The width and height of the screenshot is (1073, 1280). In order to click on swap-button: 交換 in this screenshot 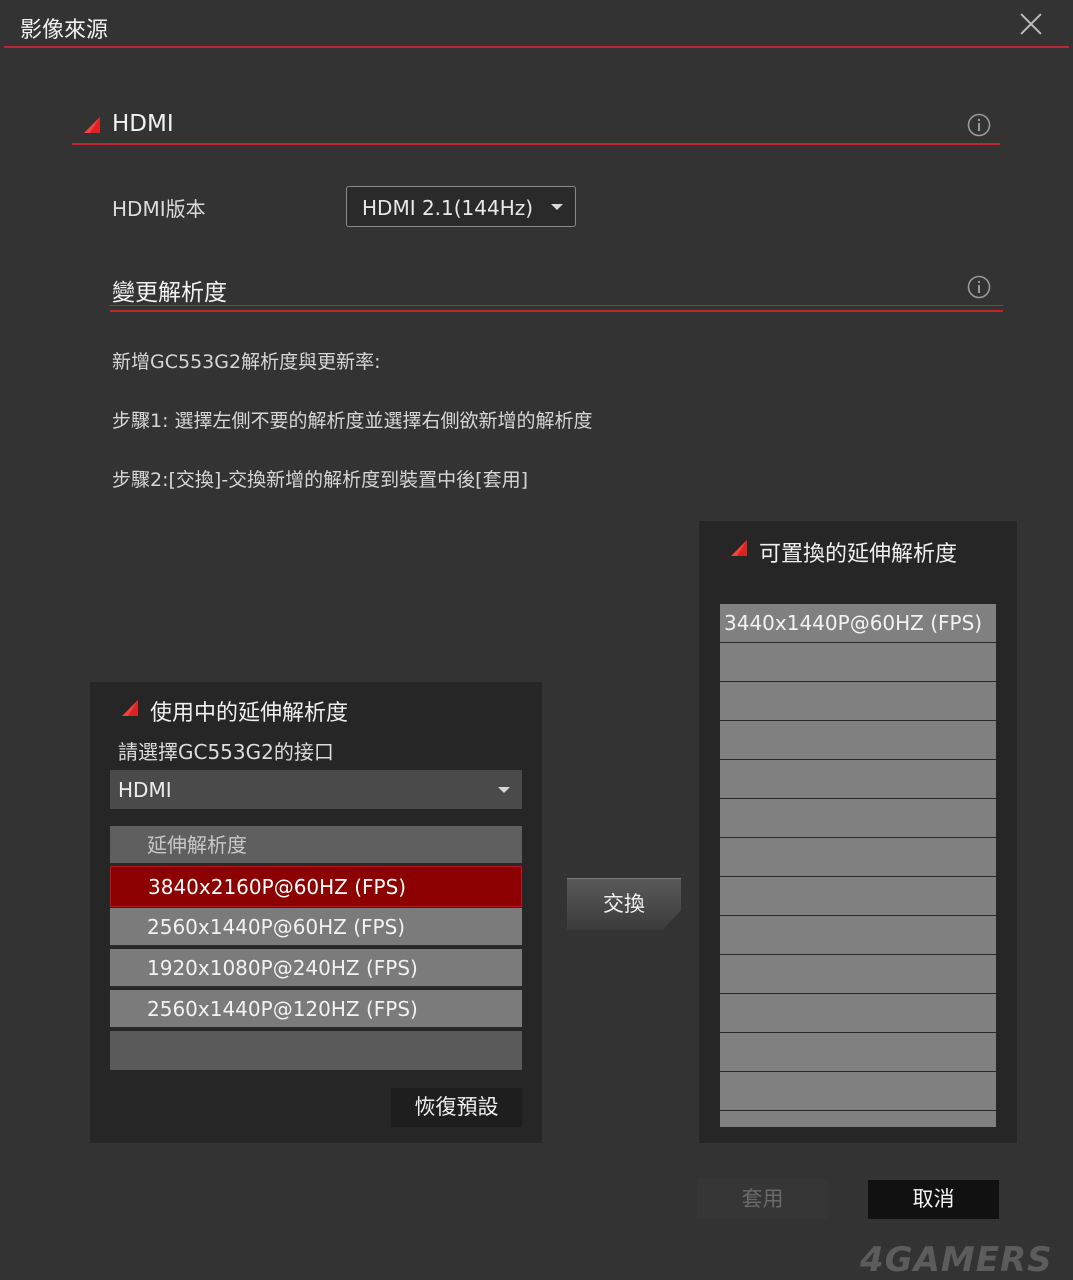, I will do `click(624, 904)`.